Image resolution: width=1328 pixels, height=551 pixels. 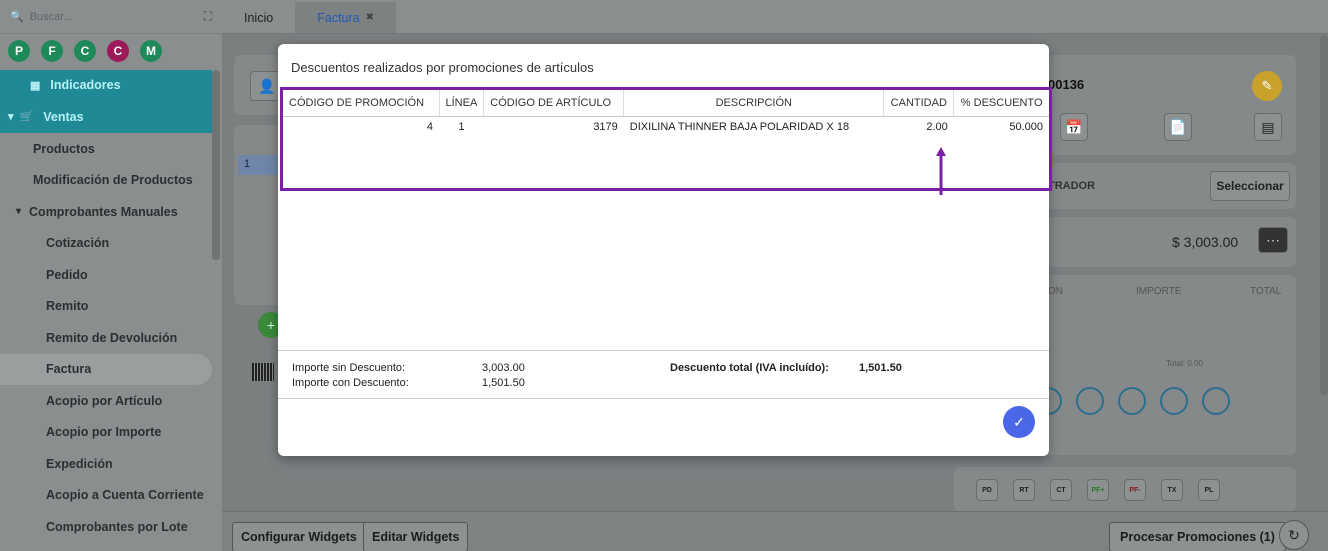 I want to click on dashboard-icon: ▦, so click(x=35, y=85).